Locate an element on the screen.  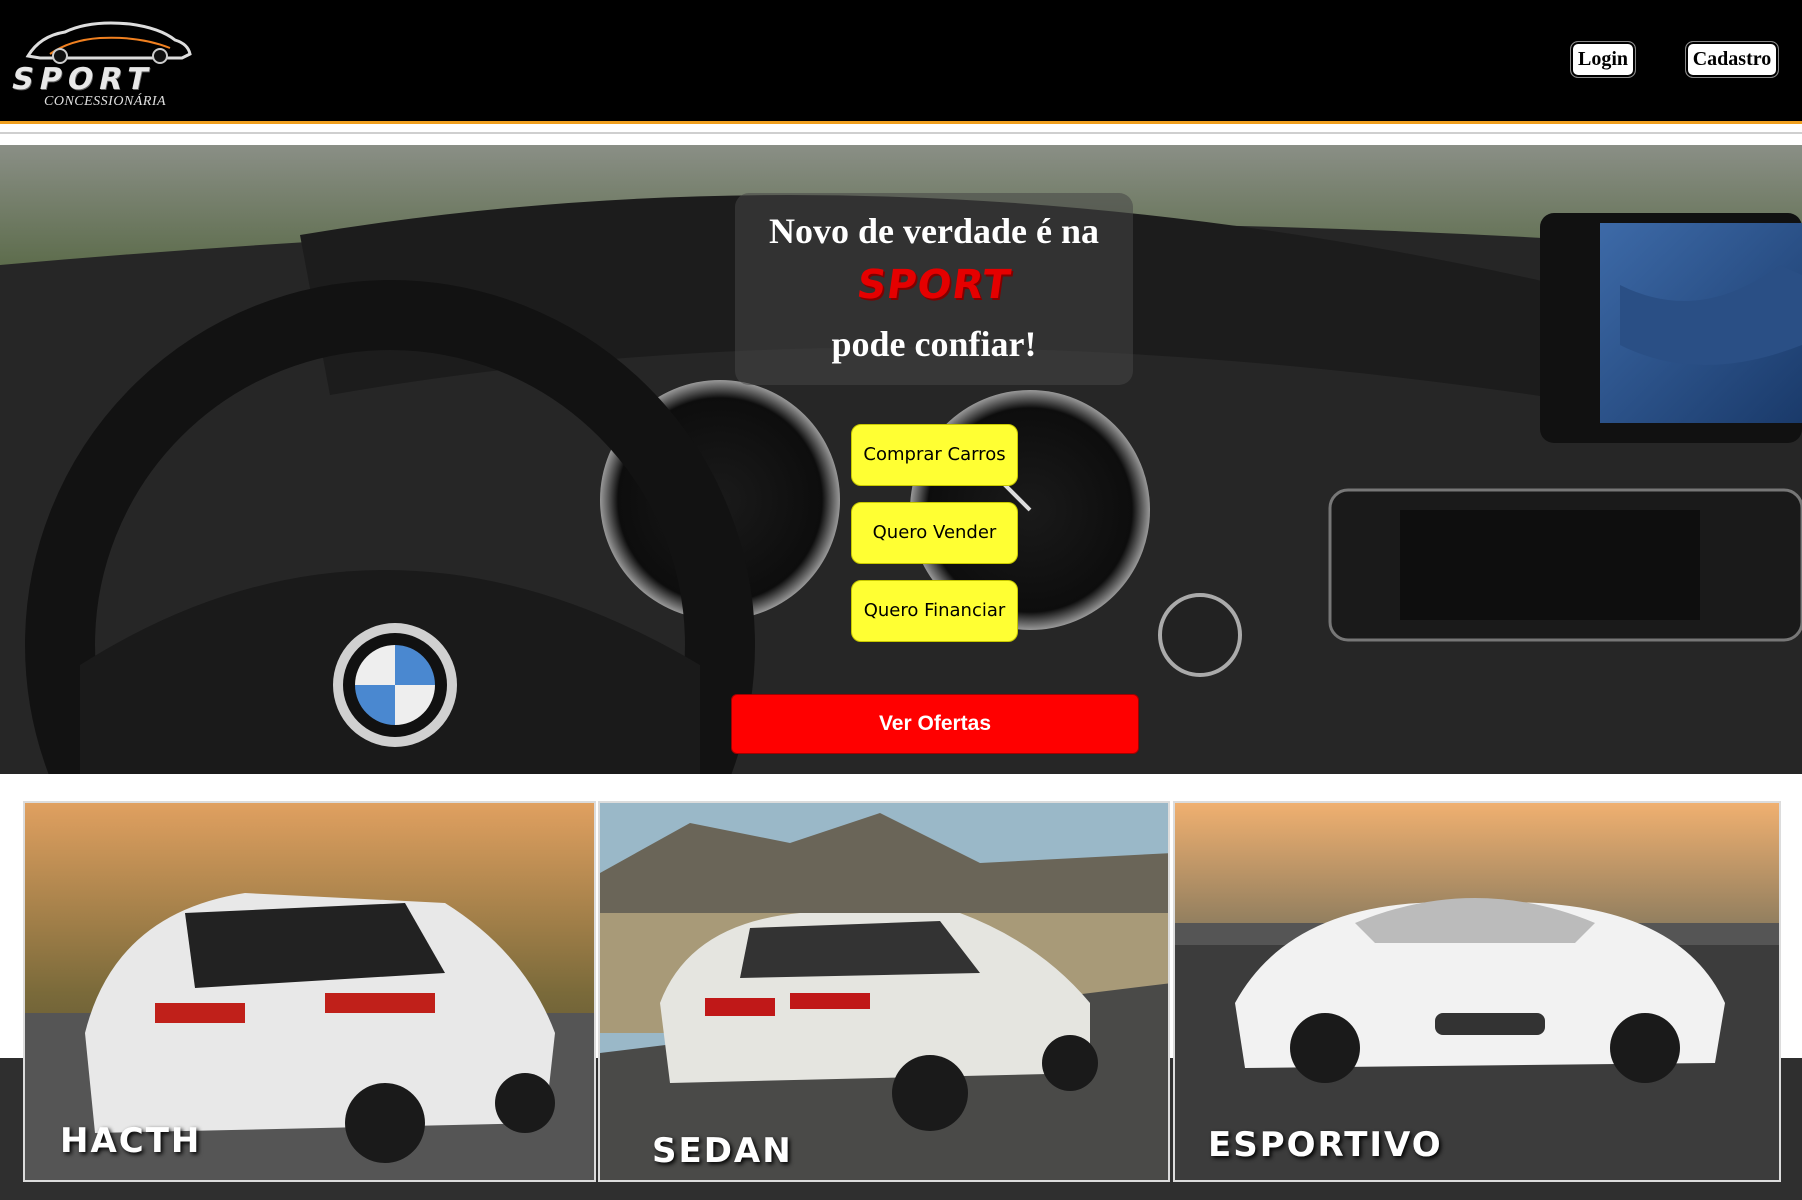
brand-logo: SPORT CONCESSIONÁRIA is located at coordinates (109, 61).